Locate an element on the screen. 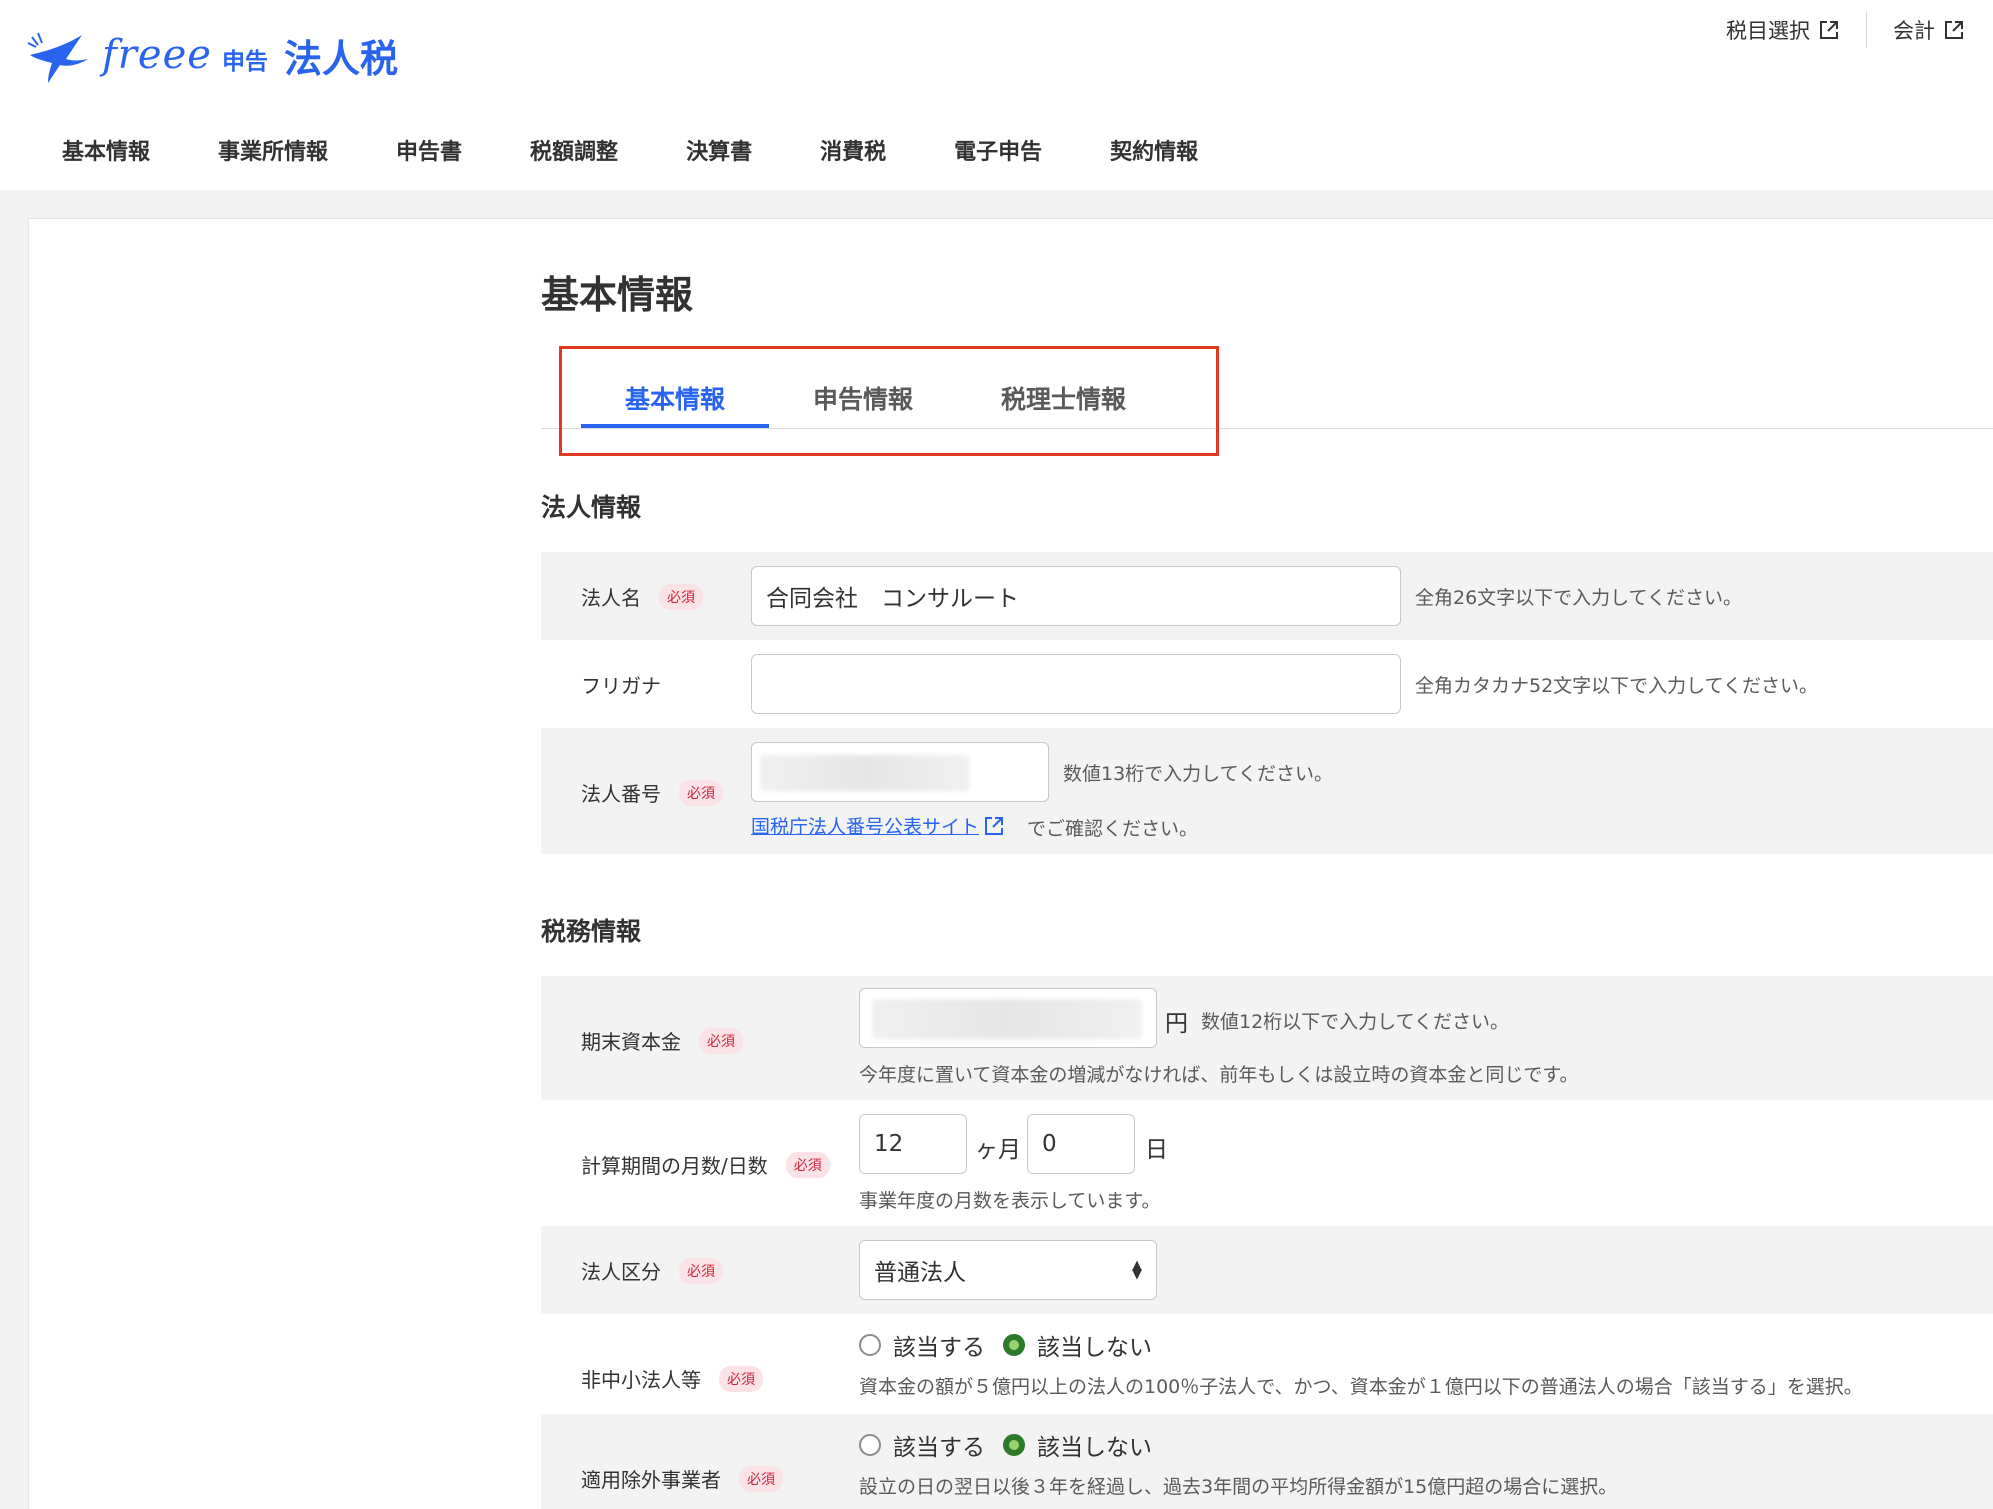 The image size is (1993, 1509). period-label: 計算期間の月数/日数 is located at coordinates (674, 1166).